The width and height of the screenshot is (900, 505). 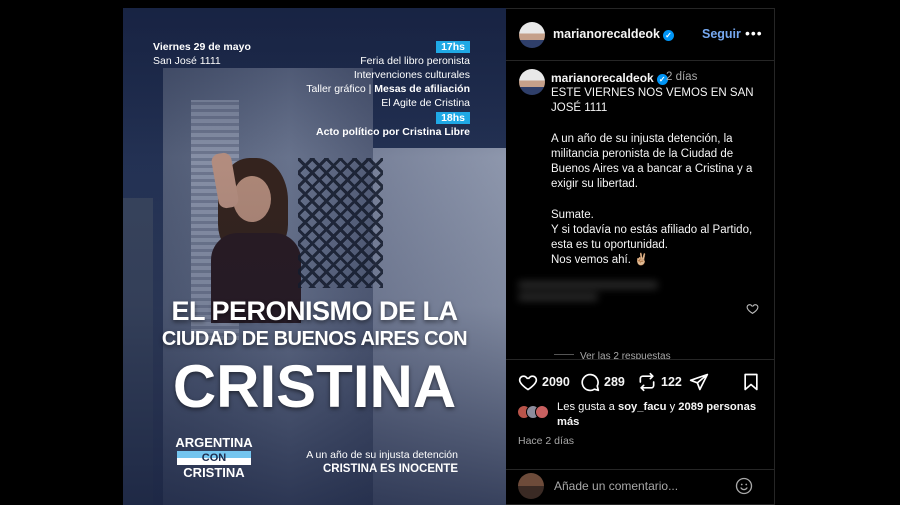 I want to click on time-badge-18: 18hs, so click(x=453, y=118).